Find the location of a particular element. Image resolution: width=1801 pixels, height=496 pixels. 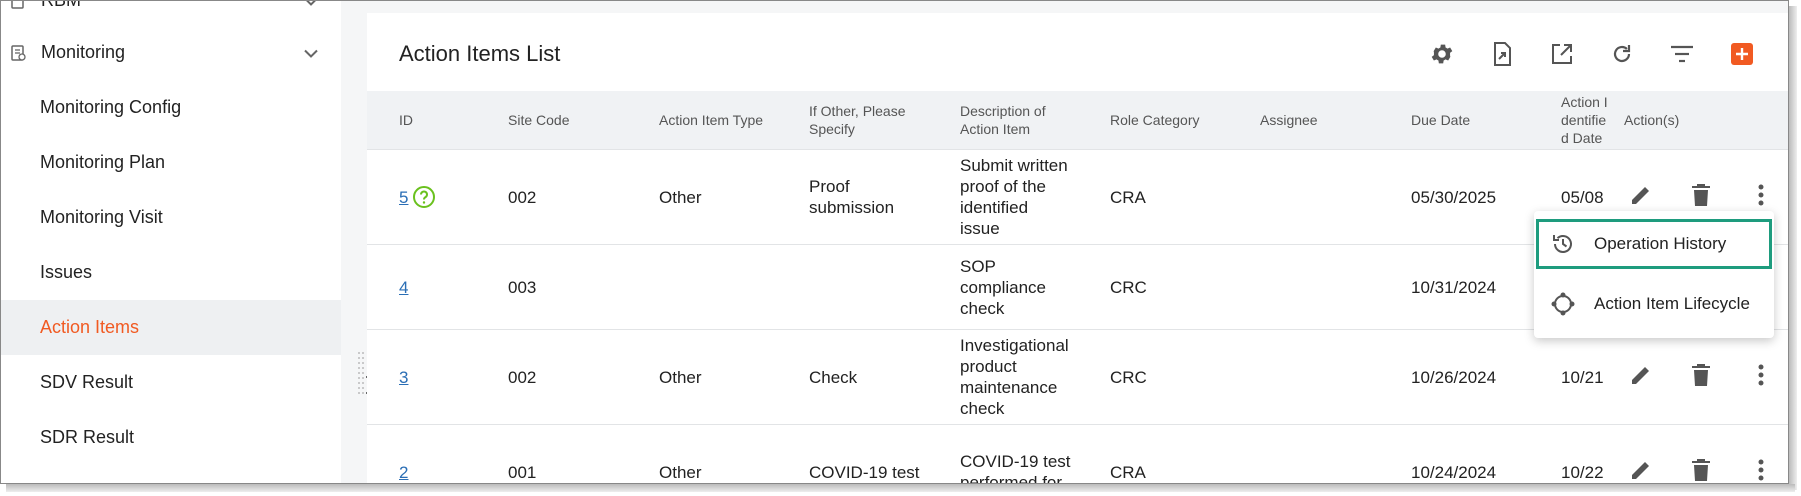

refresh-icon is located at coordinates (1622, 56).